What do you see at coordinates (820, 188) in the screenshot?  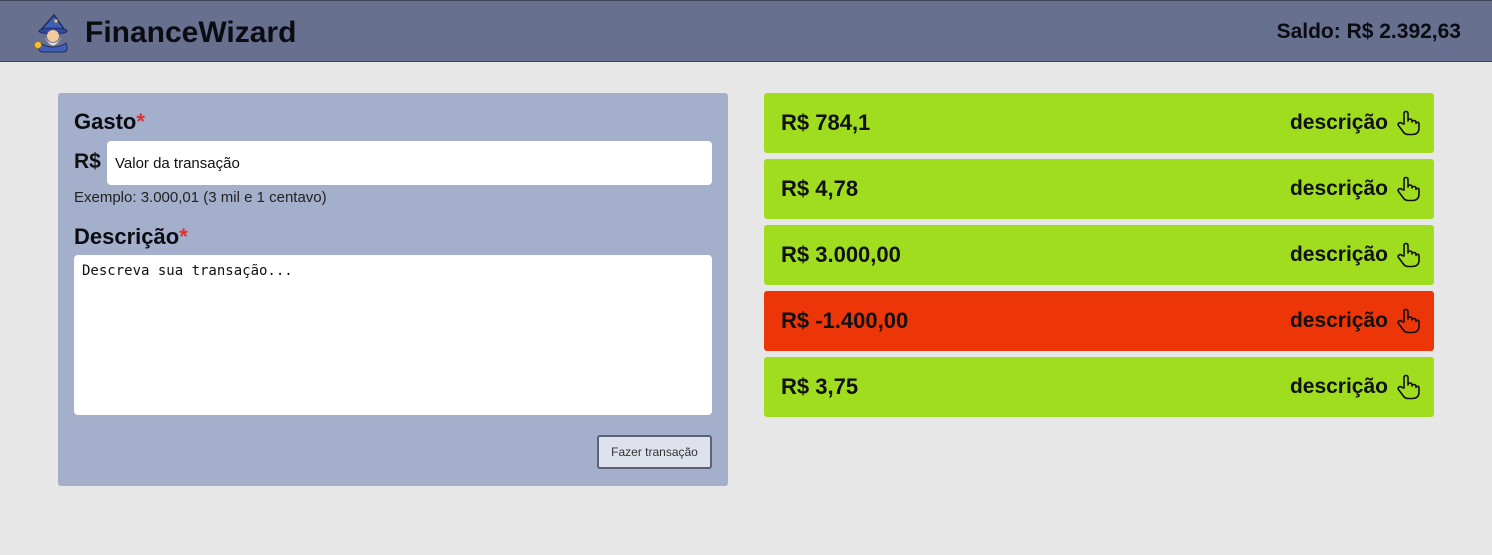 I see `transaction-amount: R$ 4,78` at bounding box center [820, 188].